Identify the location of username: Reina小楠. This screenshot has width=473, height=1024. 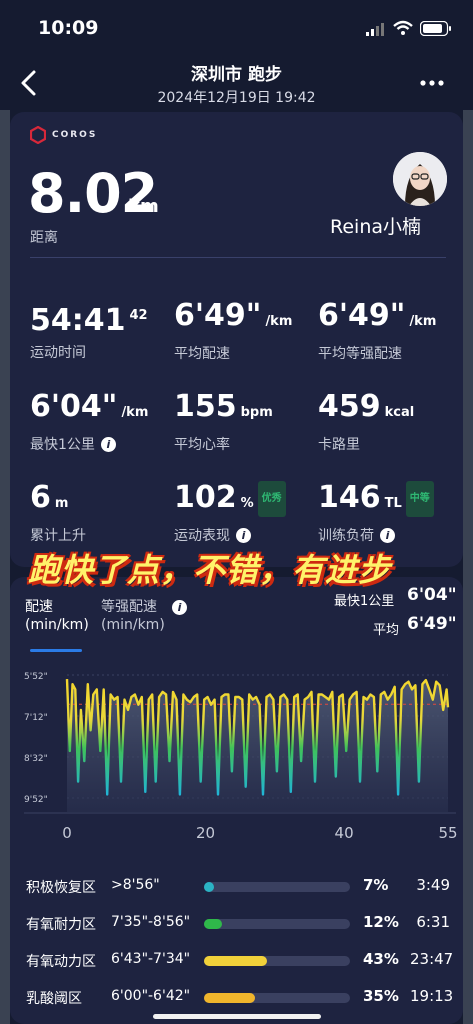
(376, 227).